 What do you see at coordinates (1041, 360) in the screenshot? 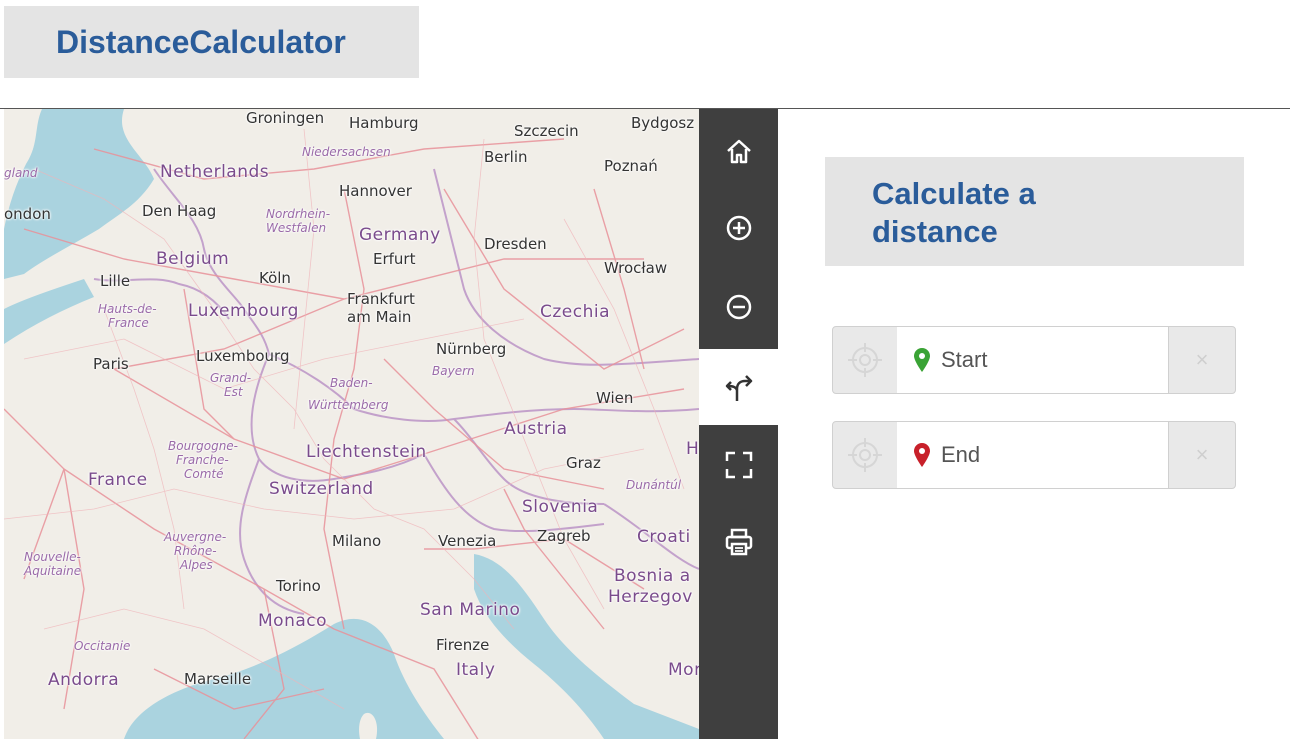
I see `start-input` at bounding box center [1041, 360].